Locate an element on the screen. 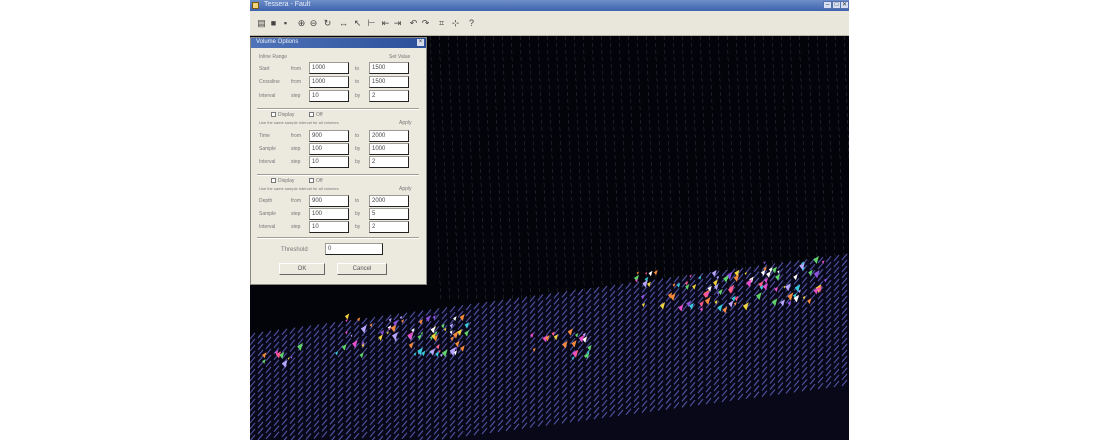 The image size is (1100, 440). toolbar: ▤ ■ ▪ ⊕ ⊖ ↻ ↔ ↖ ⊢ ⇤ ⇥ ↶ ↷ ⌗ ⊹ ? is located at coordinates (549, 23).